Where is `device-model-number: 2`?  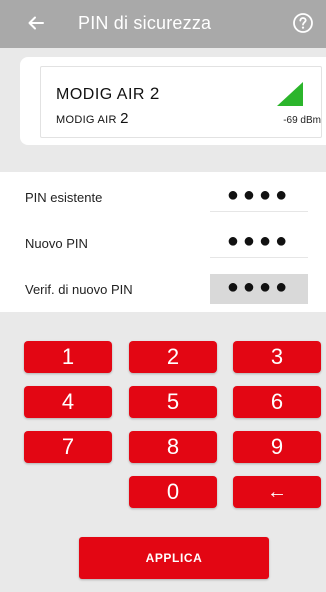
device-model-number: 2 is located at coordinates (124, 118).